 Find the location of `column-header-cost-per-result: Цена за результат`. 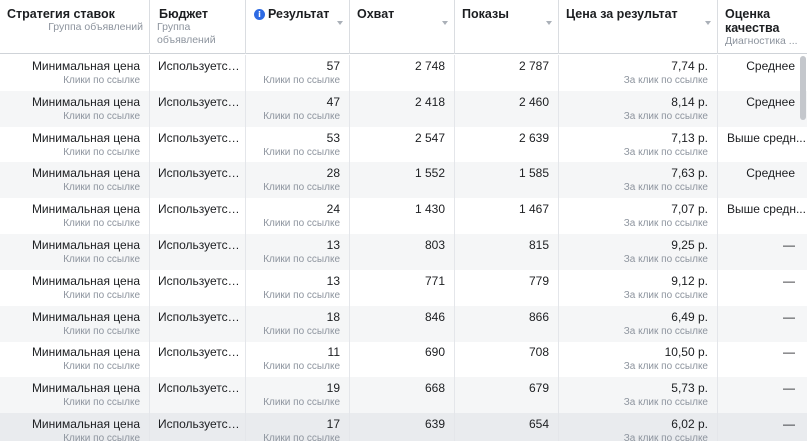

column-header-cost-per-result: Цена за результат is located at coordinates (638, 27).